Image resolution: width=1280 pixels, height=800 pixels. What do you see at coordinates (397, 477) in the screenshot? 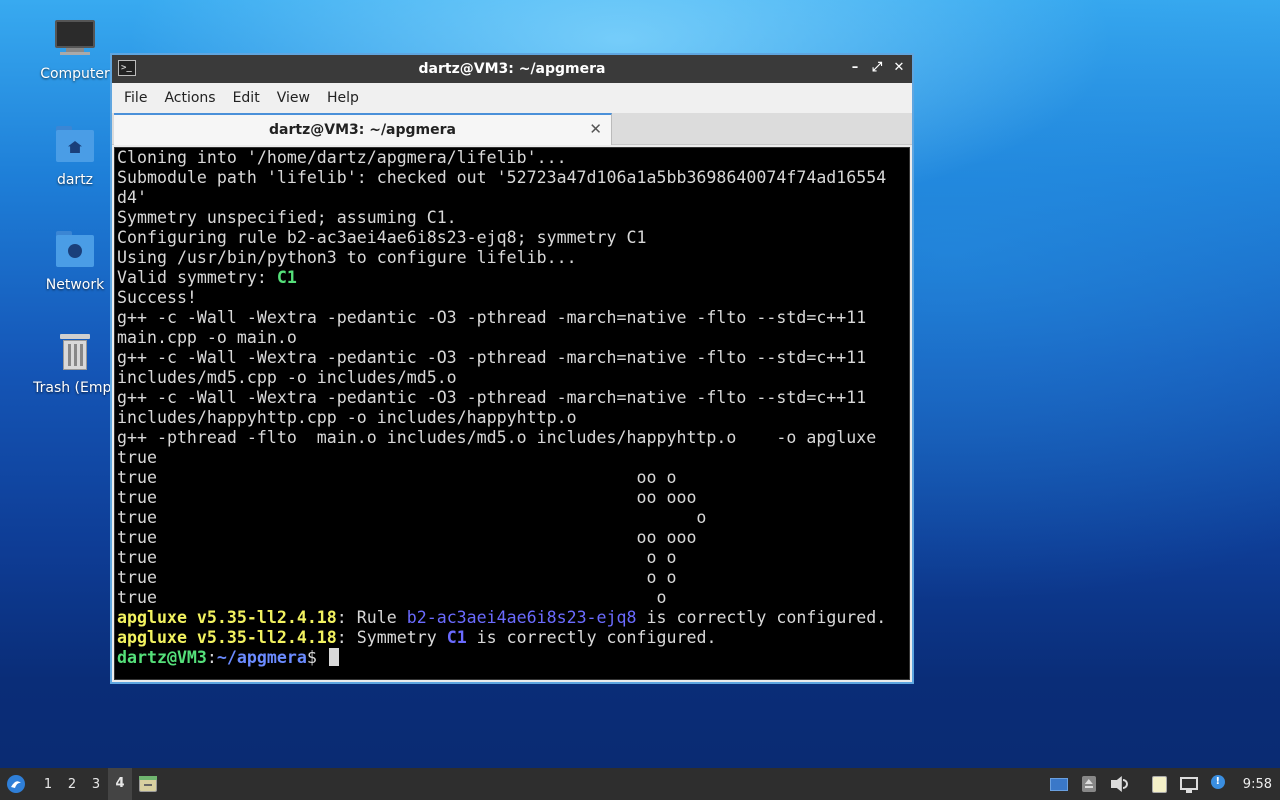
I see `terminal-line: true oo o` at bounding box center [397, 477].